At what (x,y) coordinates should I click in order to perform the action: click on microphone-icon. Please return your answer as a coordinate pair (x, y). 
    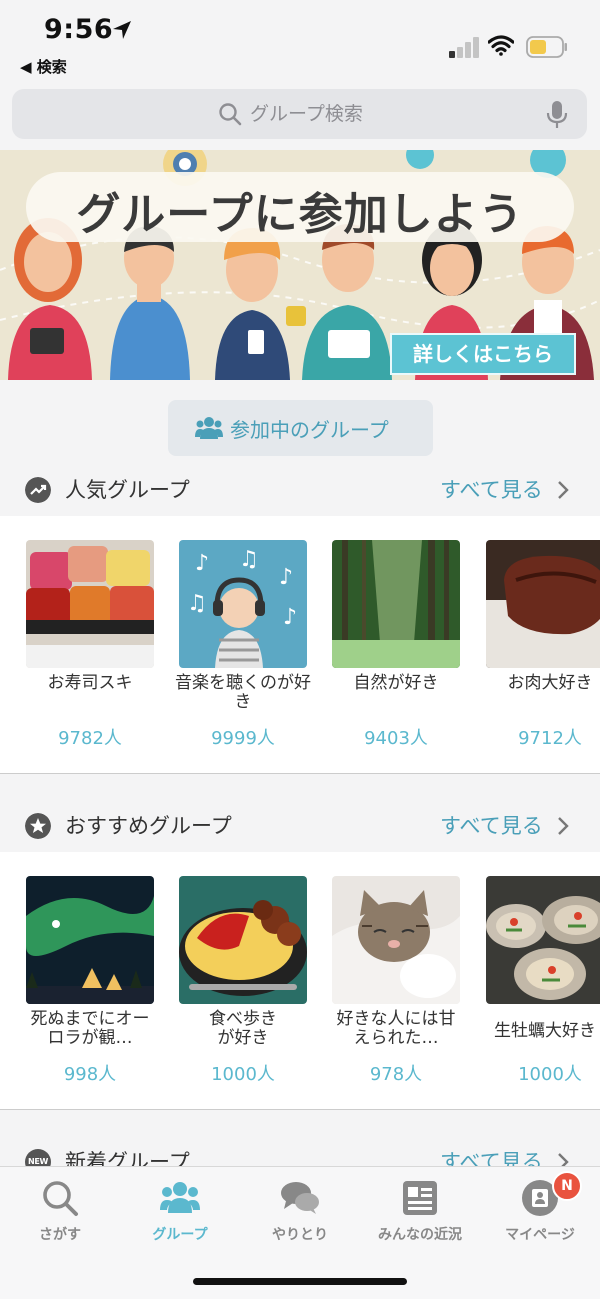
    Looking at the image, I should click on (557, 115).